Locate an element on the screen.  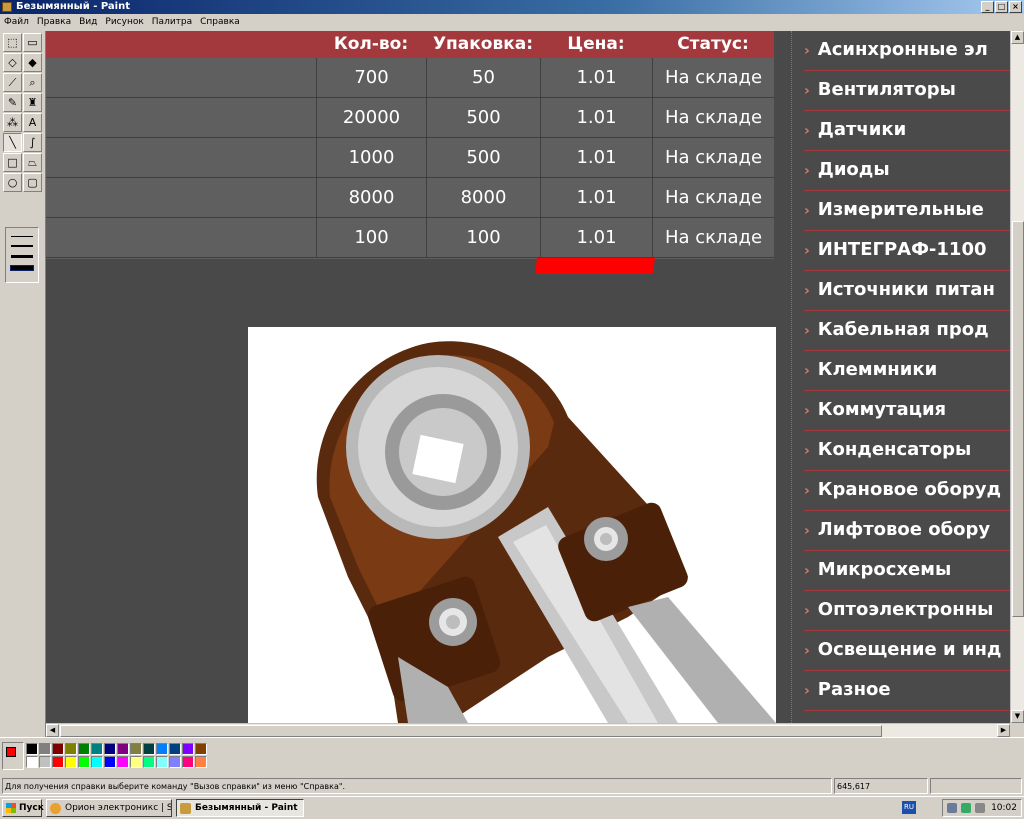
menu-file: Файл is located at coordinates (16, 22).